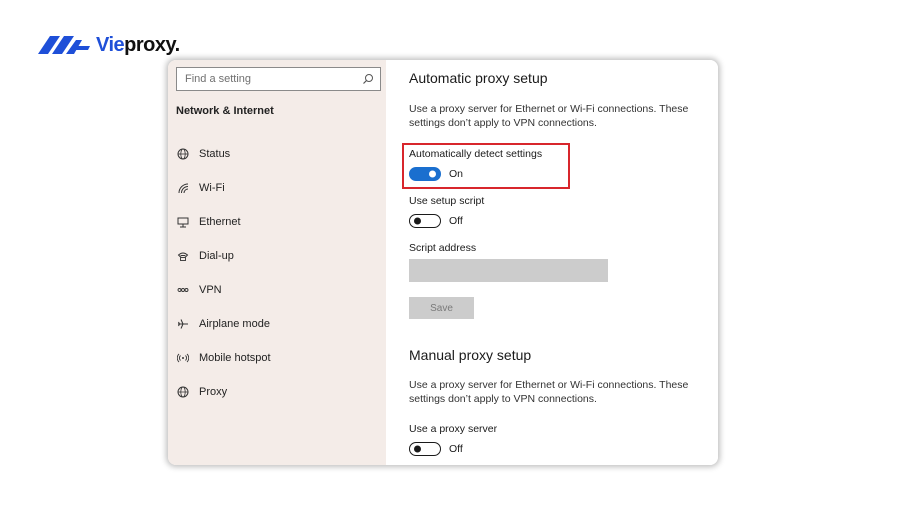 This screenshot has width=900, height=506. Describe the element at coordinates (425, 174) in the screenshot. I see `auto-detect-toggle` at that location.